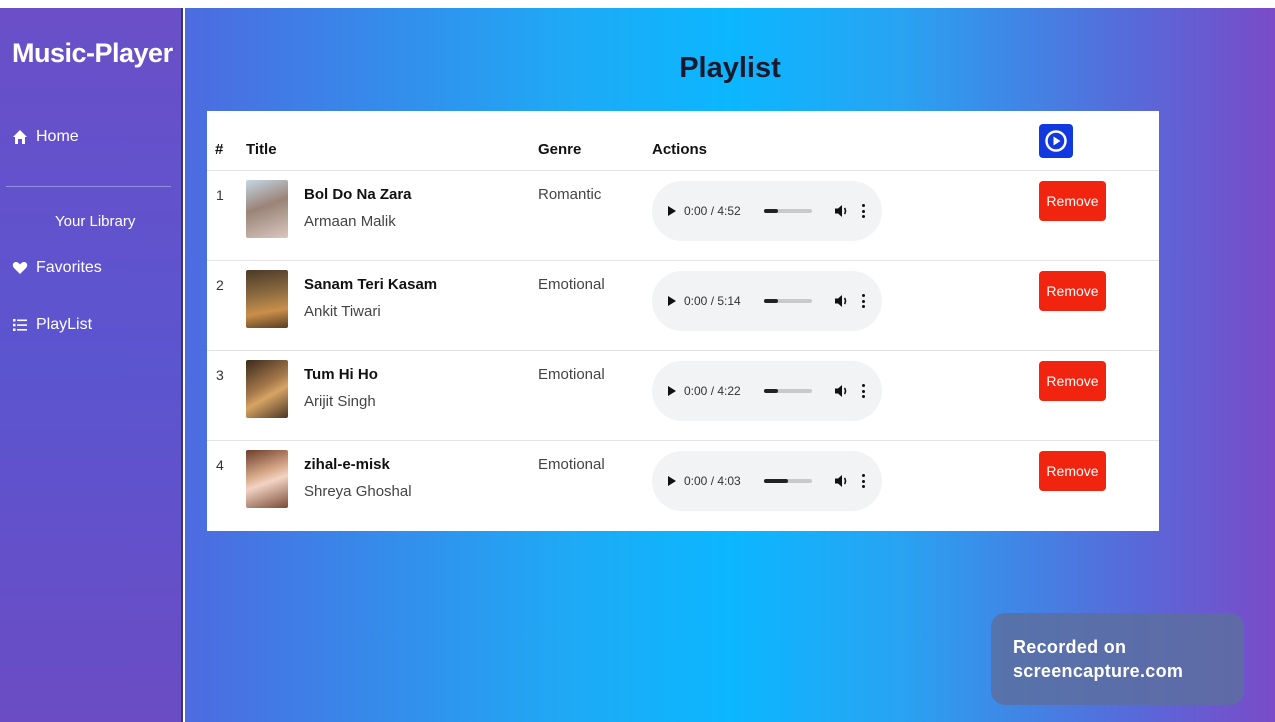  Describe the element at coordinates (712, 211) in the screenshot. I see `audio-time: 0:00 / 4:52` at that location.